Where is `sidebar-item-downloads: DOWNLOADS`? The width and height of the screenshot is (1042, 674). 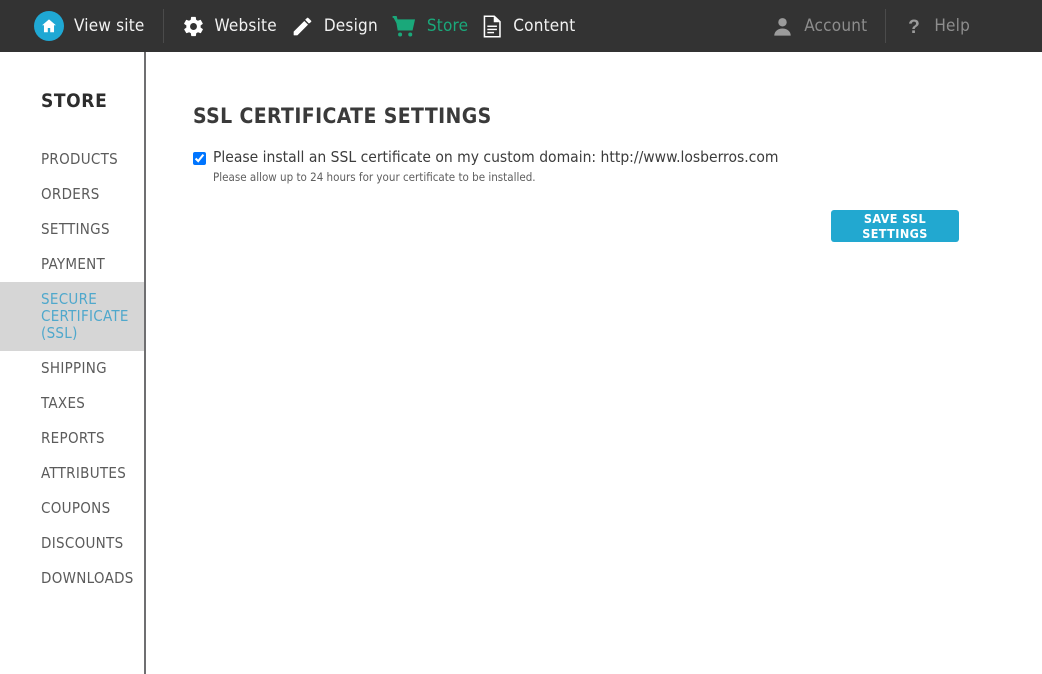 sidebar-item-downloads: DOWNLOADS is located at coordinates (72, 578).